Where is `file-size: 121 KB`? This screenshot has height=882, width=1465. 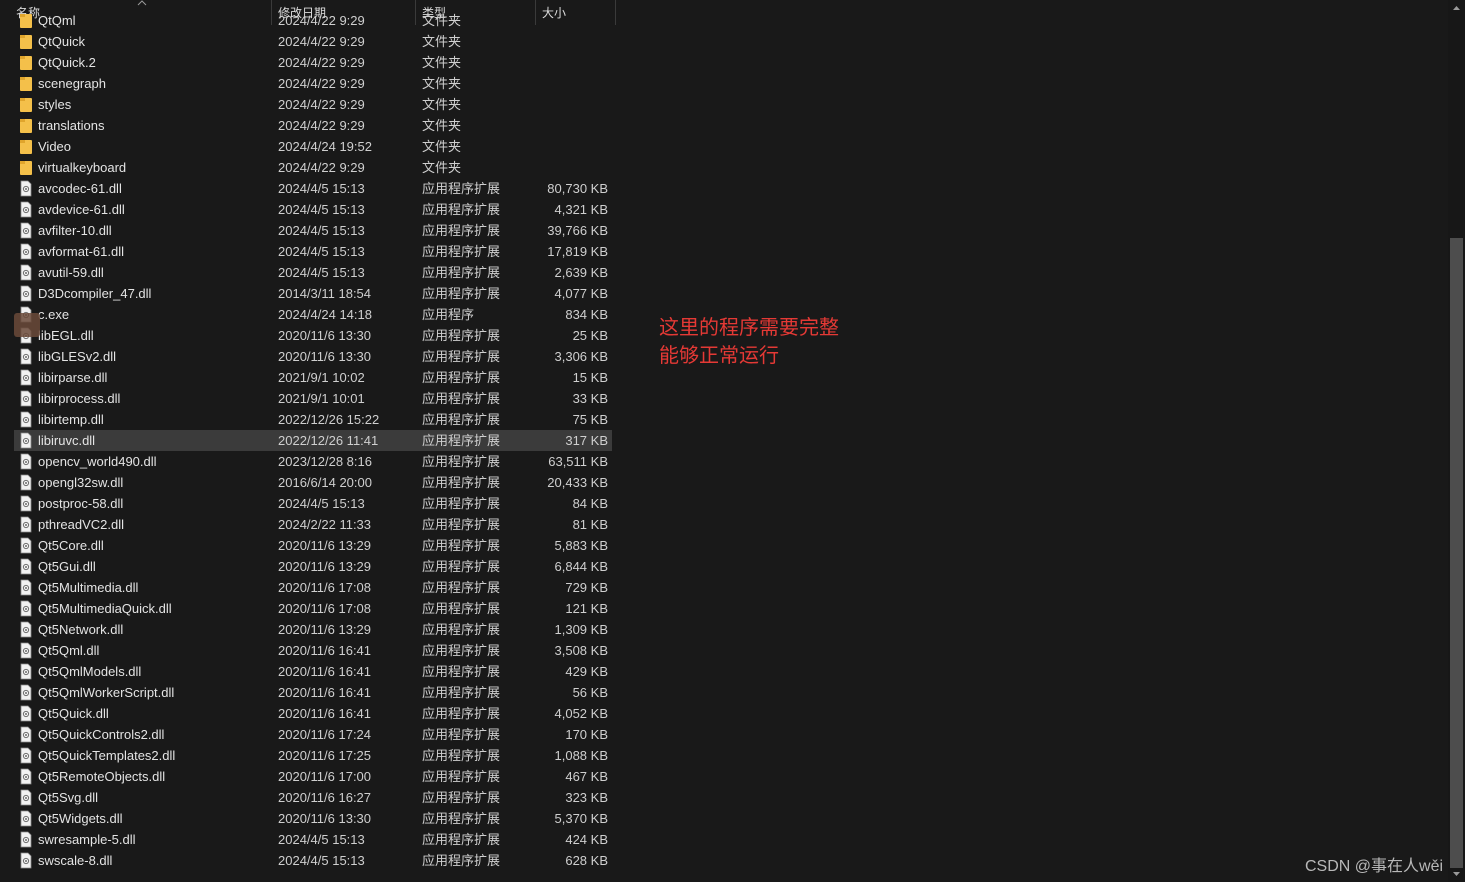
file-size: 121 KB is located at coordinates (586, 608).